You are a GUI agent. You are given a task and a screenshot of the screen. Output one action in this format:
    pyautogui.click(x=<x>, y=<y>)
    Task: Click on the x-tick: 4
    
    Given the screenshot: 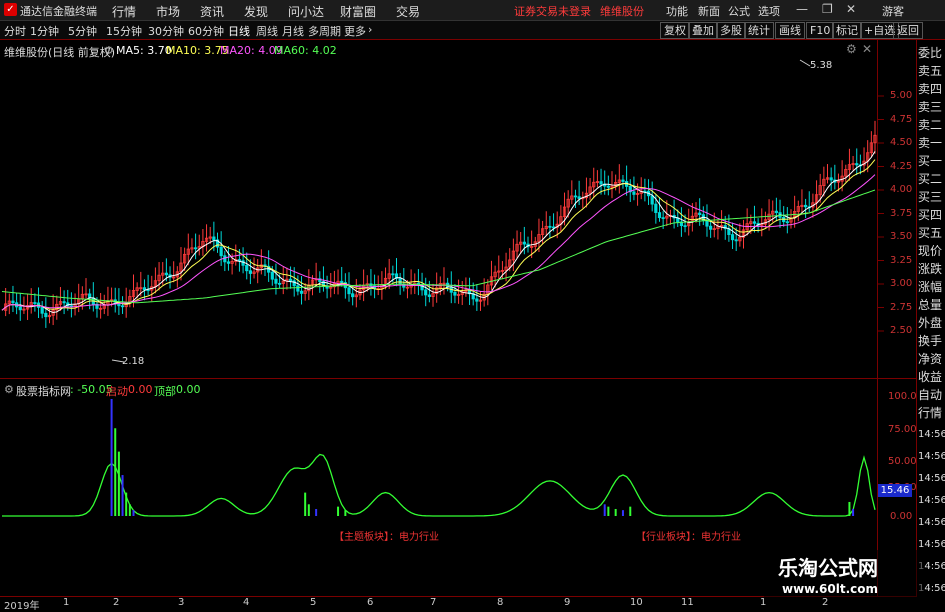 What is the action you would take?
    pyautogui.click(x=246, y=602)
    